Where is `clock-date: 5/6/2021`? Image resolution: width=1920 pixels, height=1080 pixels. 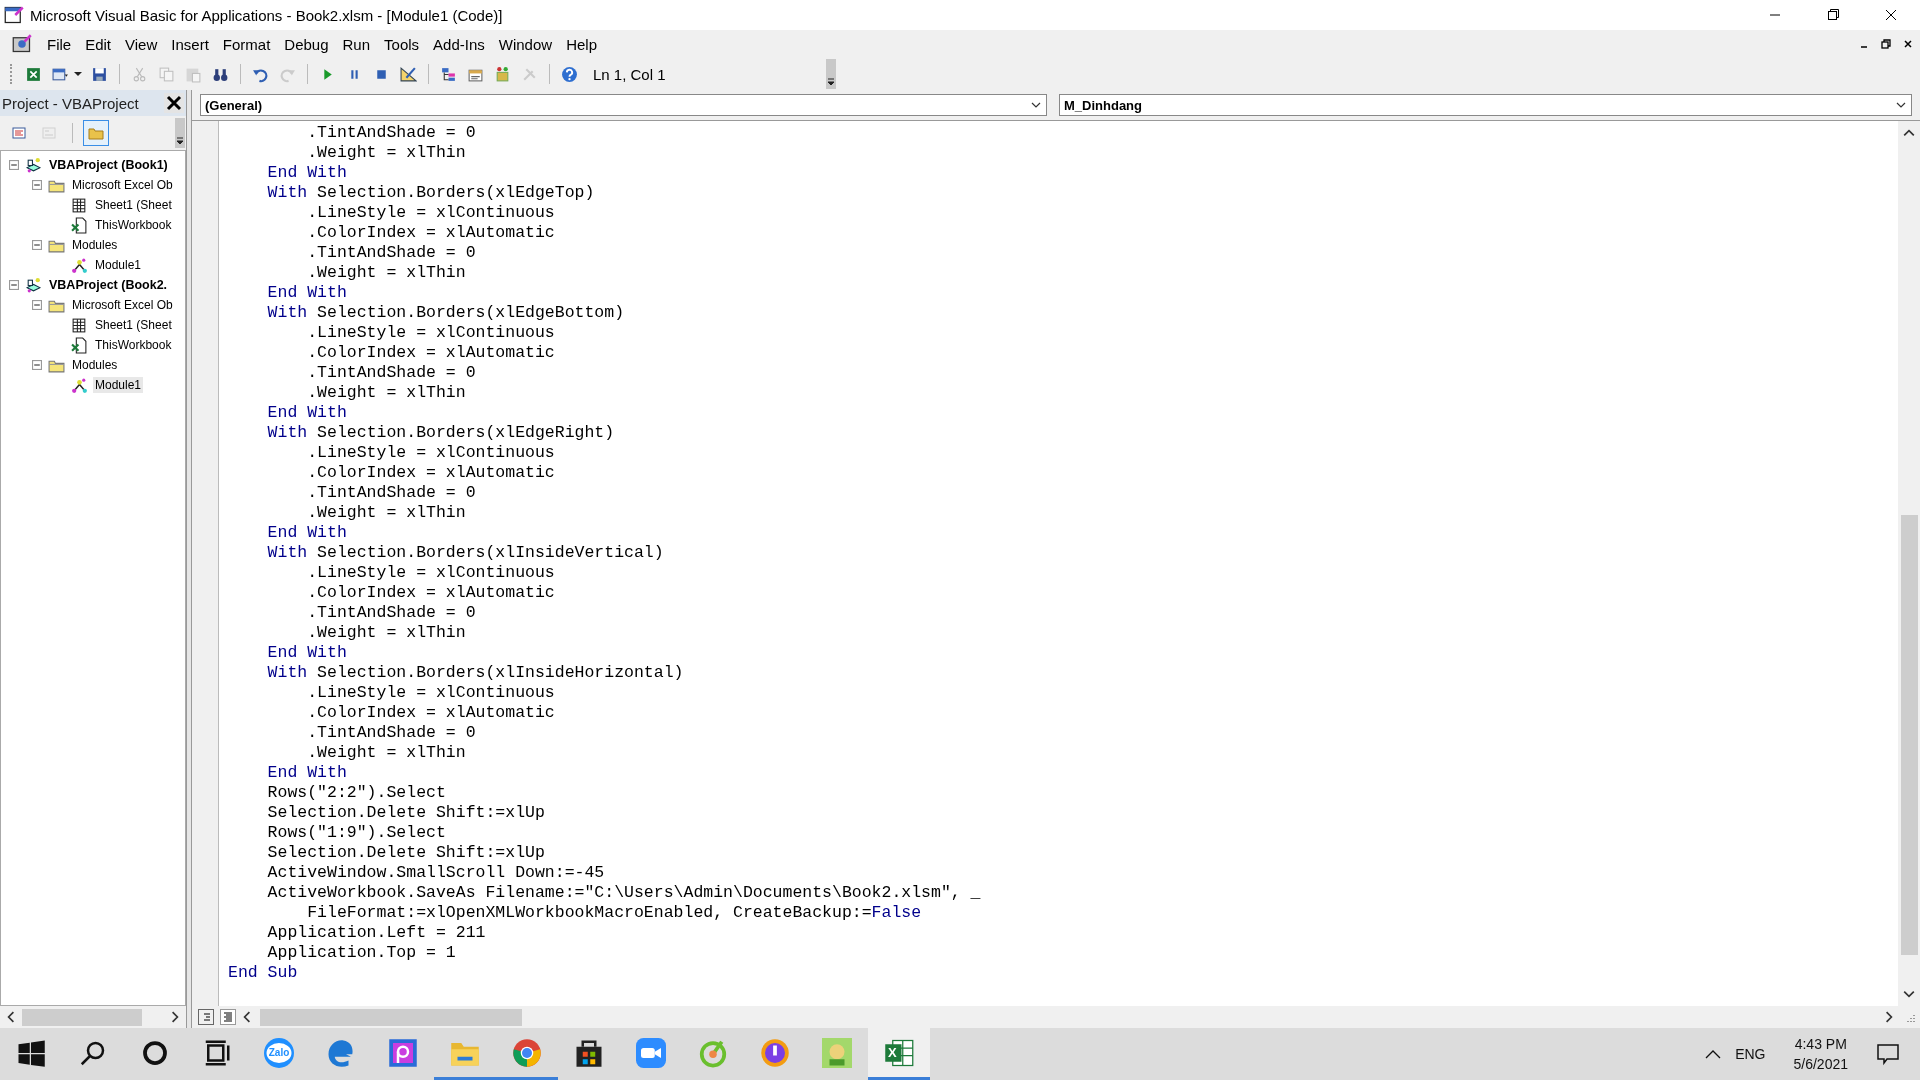 clock-date: 5/6/2021 is located at coordinates (1820, 1064).